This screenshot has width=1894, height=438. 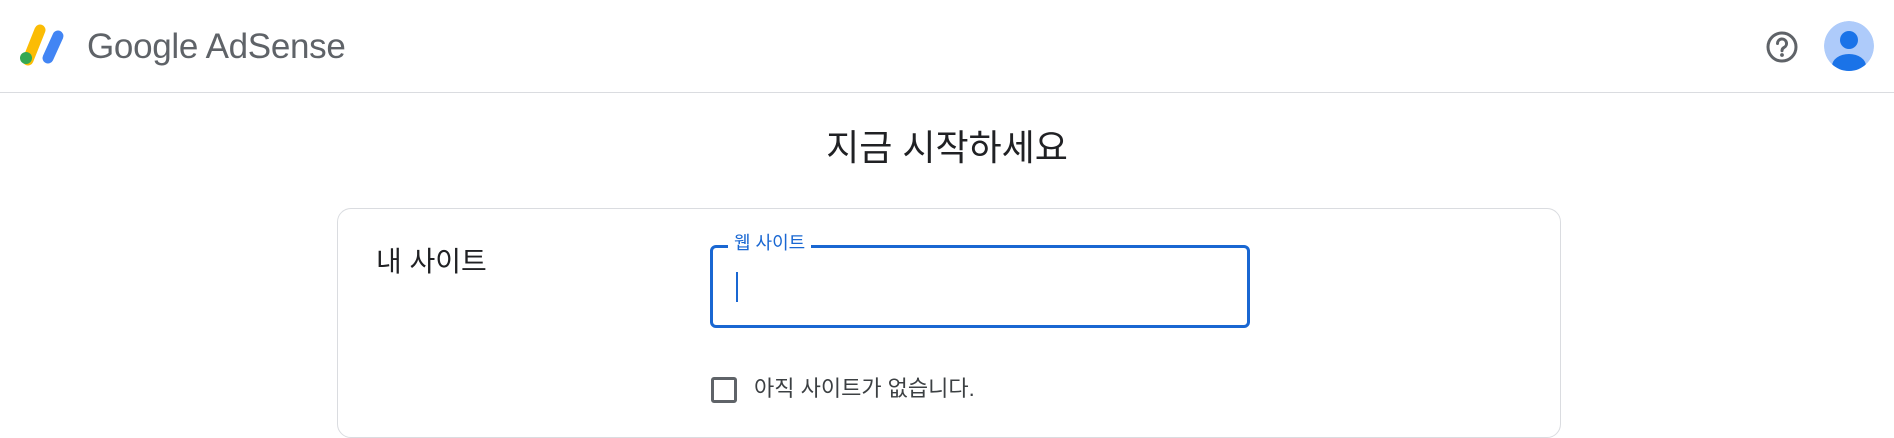 I want to click on account-avatar-icon, so click(x=1849, y=46).